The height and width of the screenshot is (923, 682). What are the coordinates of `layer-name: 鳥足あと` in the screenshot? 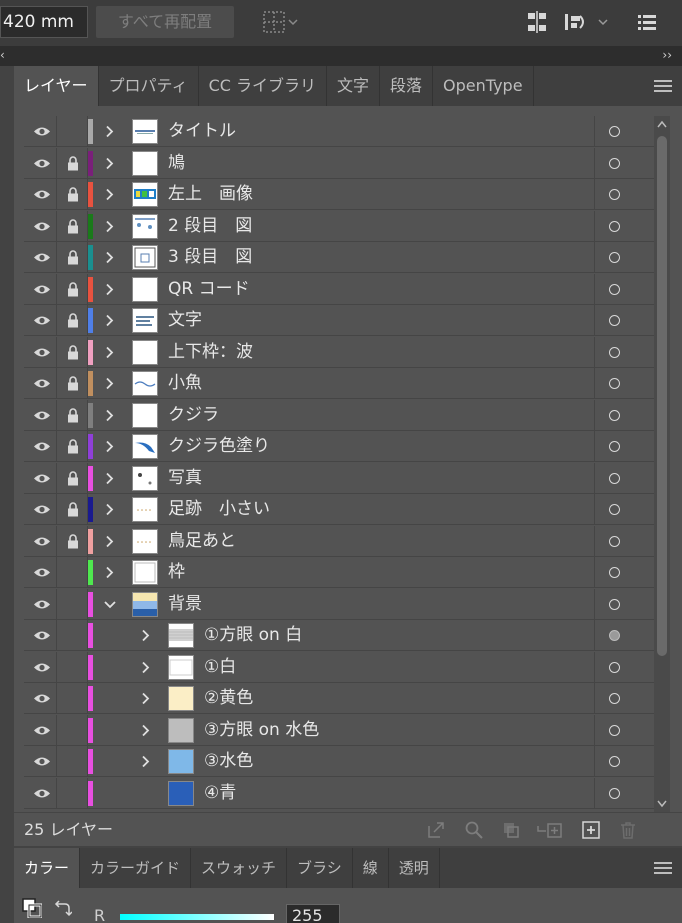 It's located at (202, 541).